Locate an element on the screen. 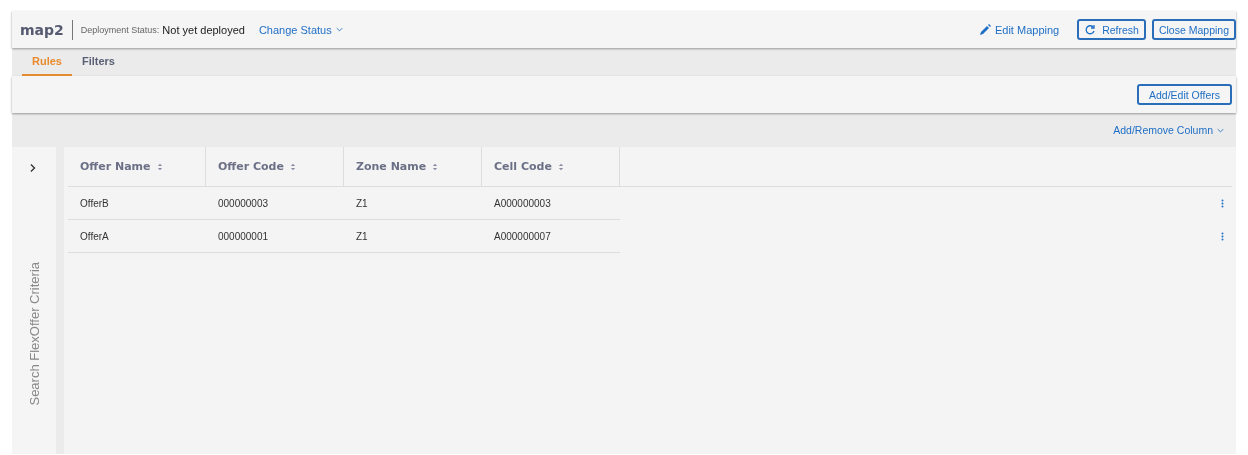 Image resolution: width=1248 pixels, height=455 pixels. column-header: Cell Code is located at coordinates (551, 166).